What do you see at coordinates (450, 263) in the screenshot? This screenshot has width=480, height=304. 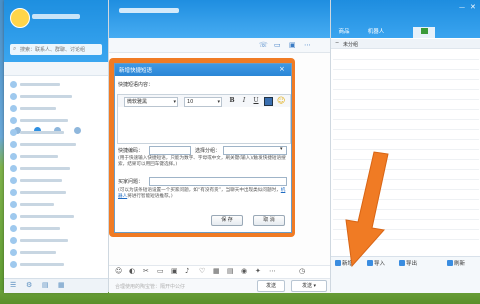 I see `refresh-icon` at bounding box center [450, 263].